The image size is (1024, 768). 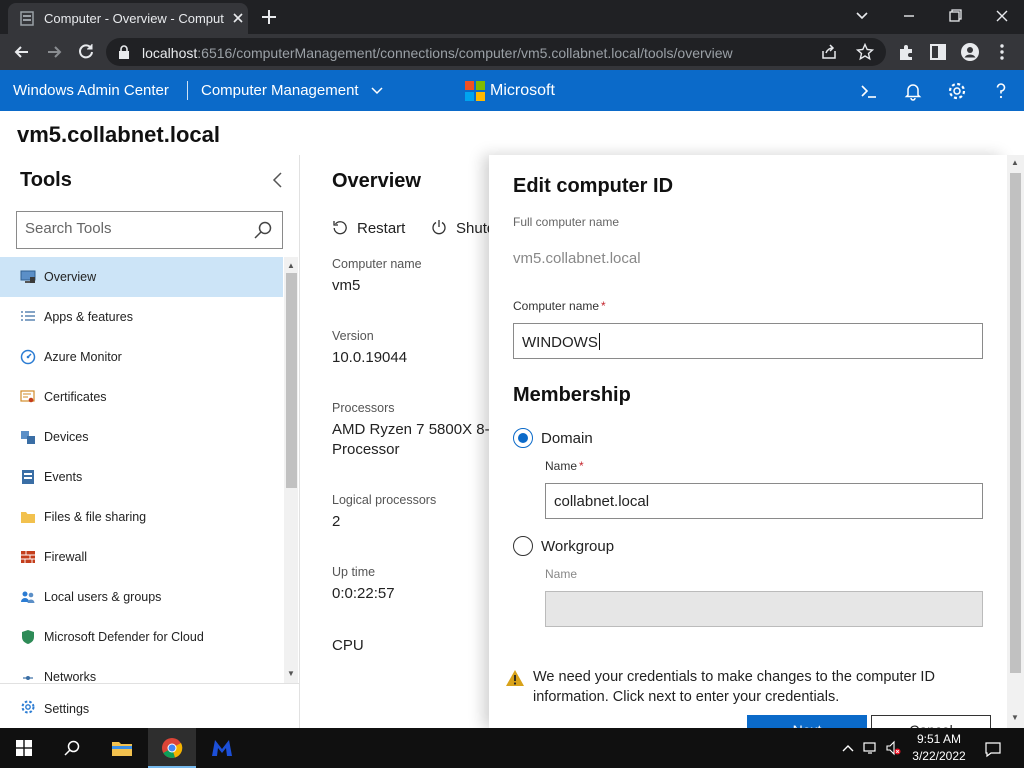 I want to click on workgroup-name-label: Name, so click(x=561, y=574).